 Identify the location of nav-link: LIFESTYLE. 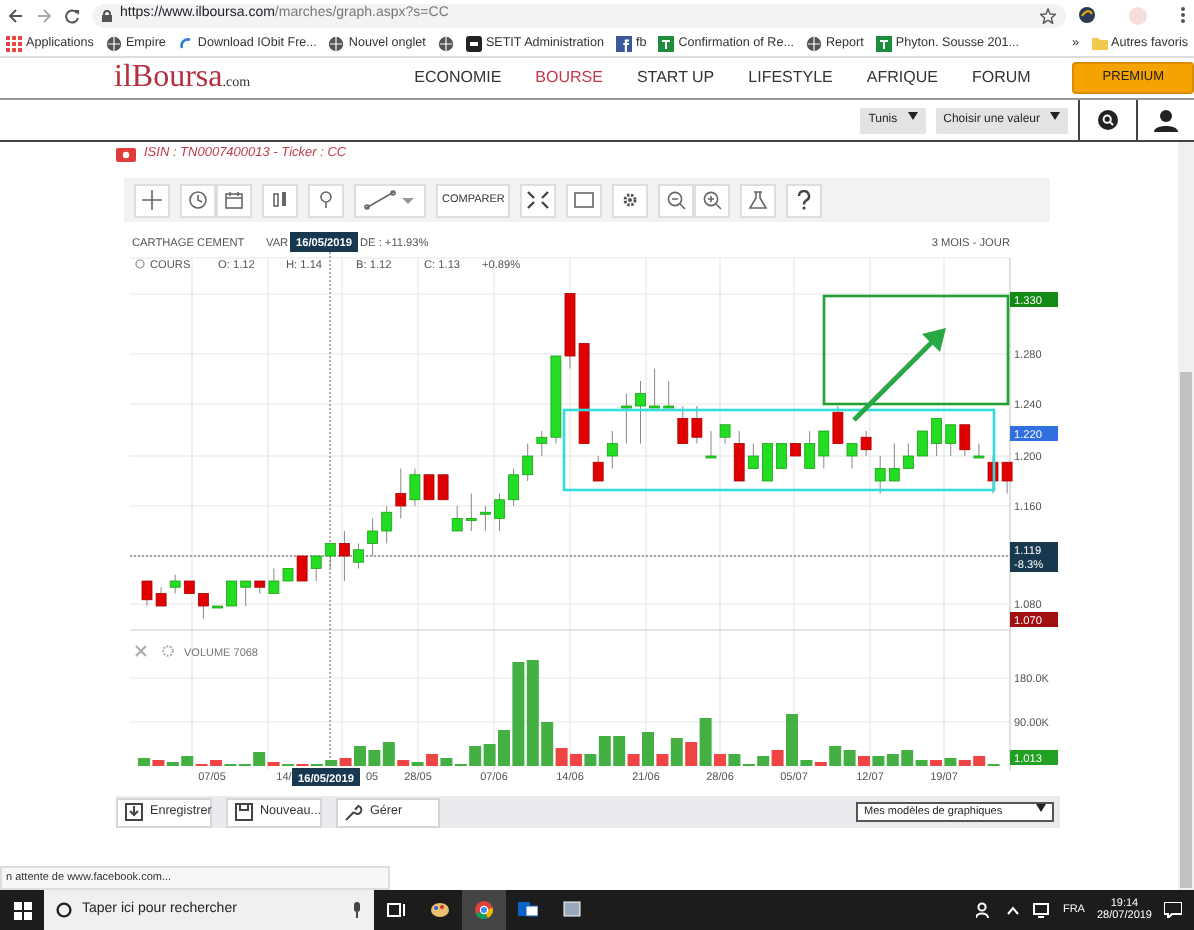
(790, 78).